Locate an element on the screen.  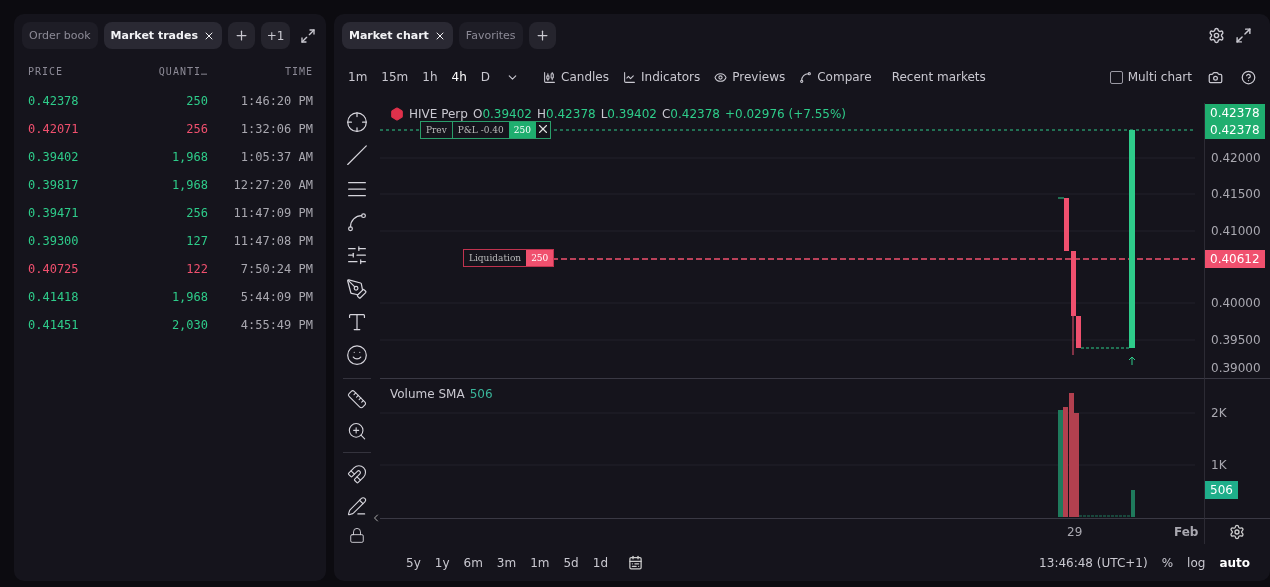
sliders-icon is located at coordinates (357, 255).